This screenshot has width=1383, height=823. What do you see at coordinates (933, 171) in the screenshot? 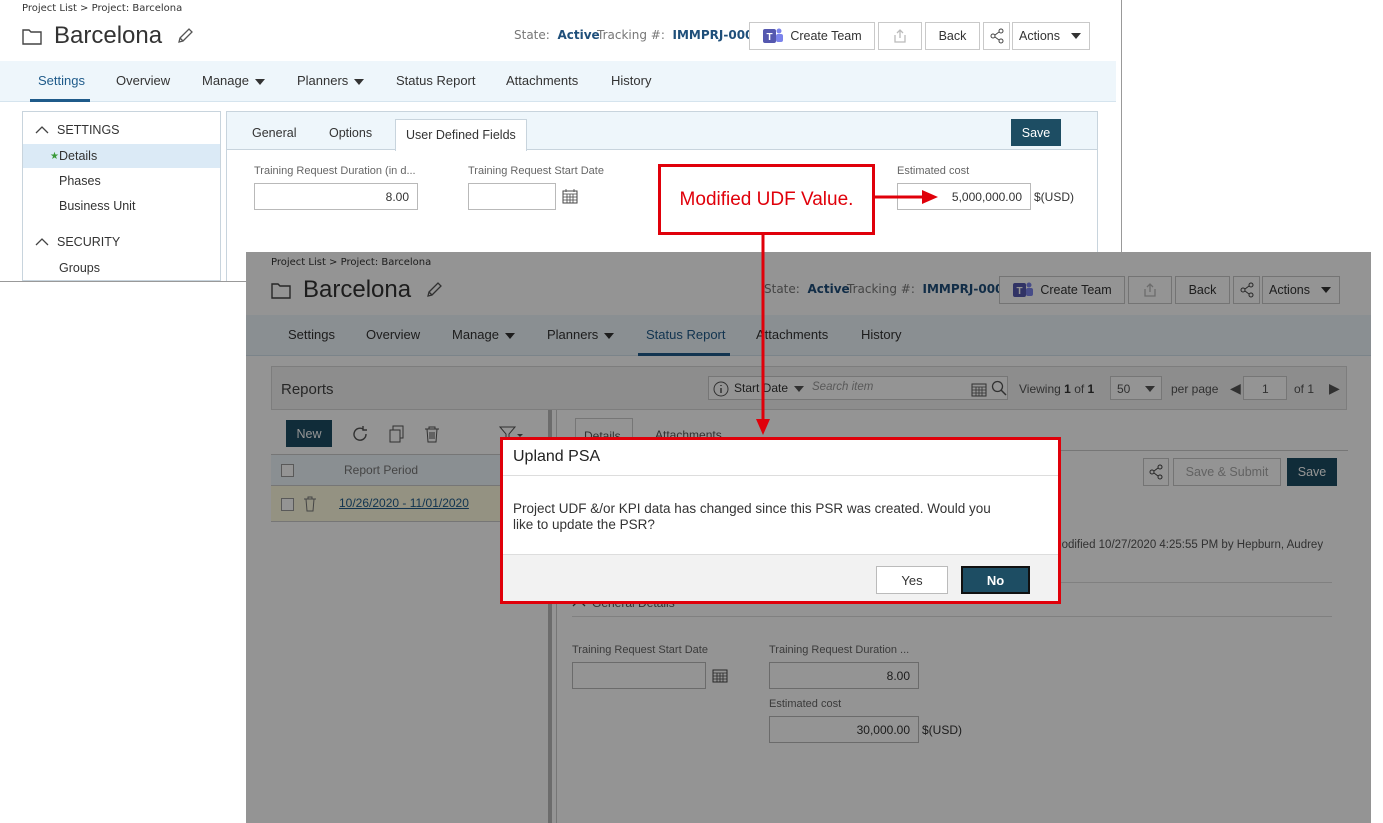
I see `estimated-cost-label: Estimated cost` at bounding box center [933, 171].